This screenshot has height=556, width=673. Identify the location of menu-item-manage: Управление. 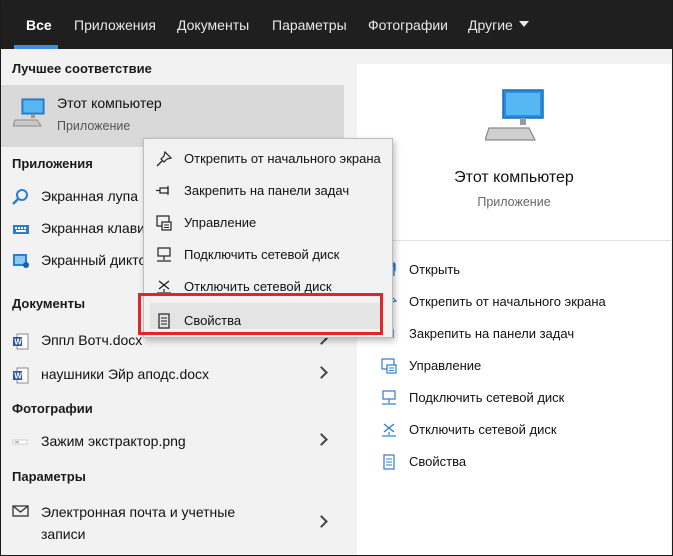
(268, 222).